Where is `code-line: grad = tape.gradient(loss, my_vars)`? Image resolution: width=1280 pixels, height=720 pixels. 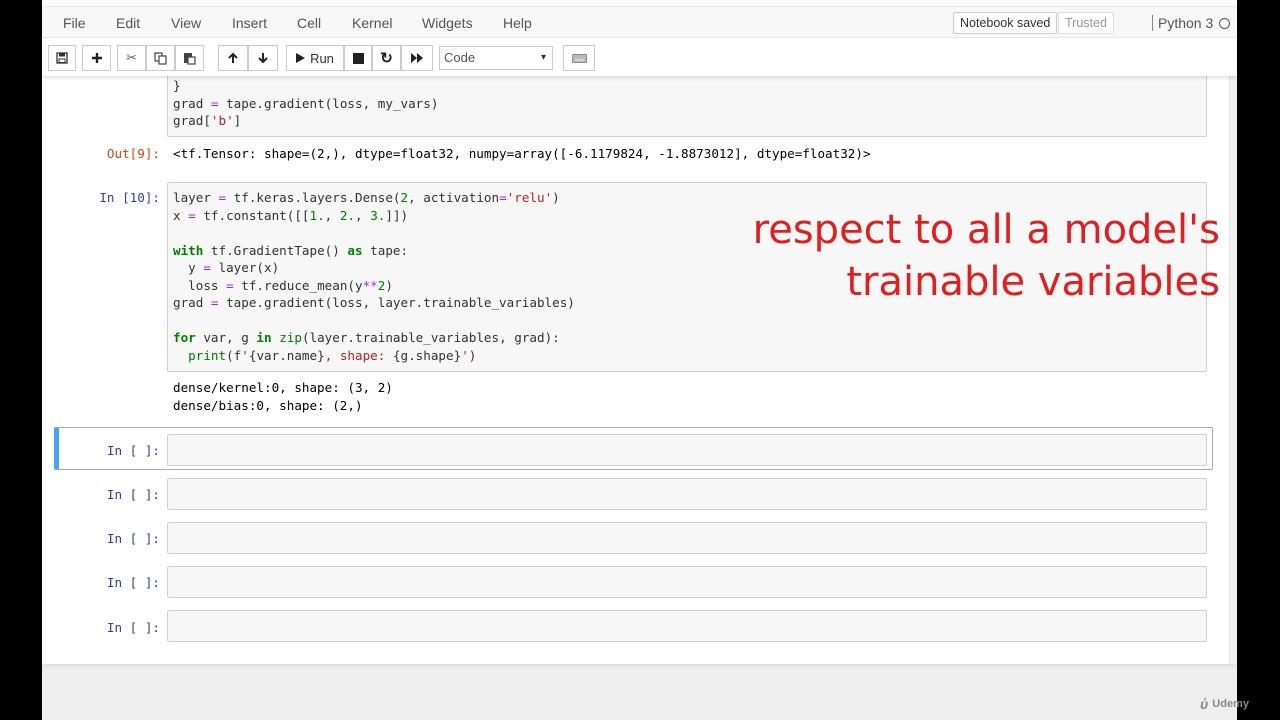
code-line: grad = tape.gradient(loss, my_vars) is located at coordinates (306, 103).